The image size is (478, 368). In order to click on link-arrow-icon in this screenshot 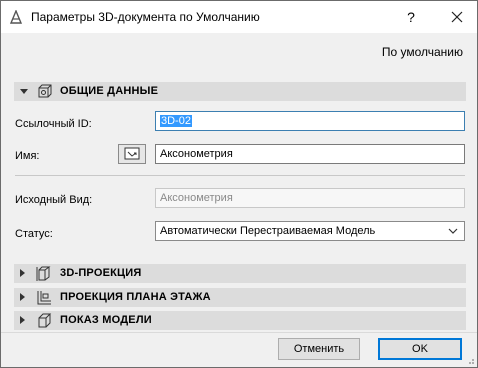, I will do `click(132, 153)`.